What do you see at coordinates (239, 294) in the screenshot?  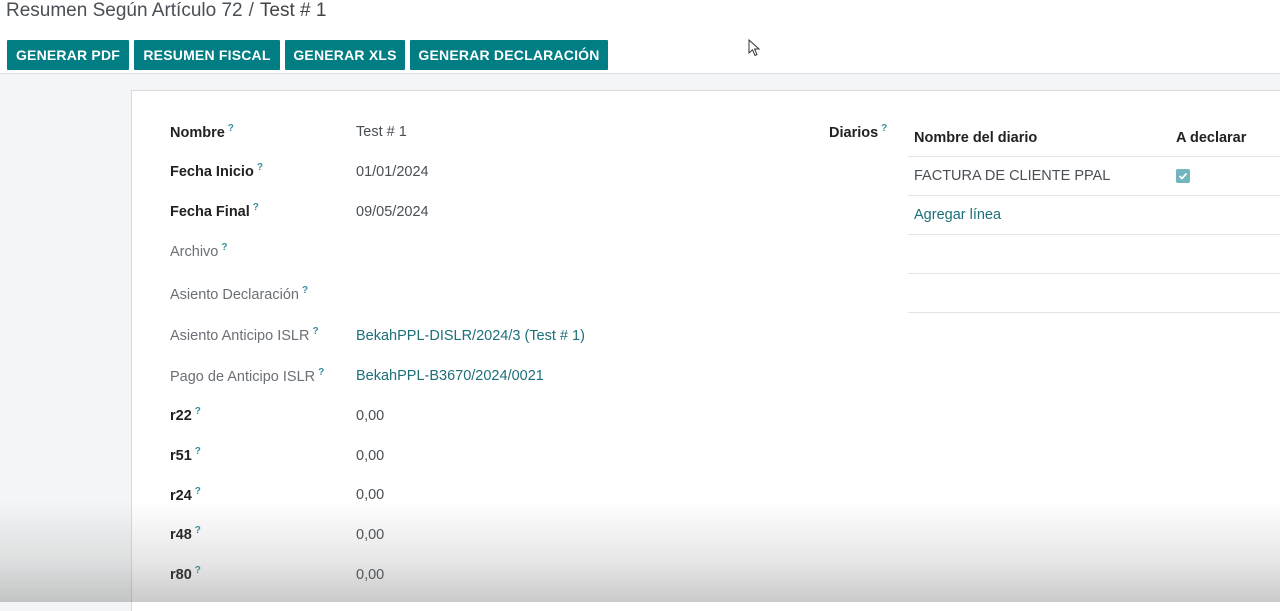 I see `field-label-asiento-declaracion: Asiento Declaración?` at bounding box center [239, 294].